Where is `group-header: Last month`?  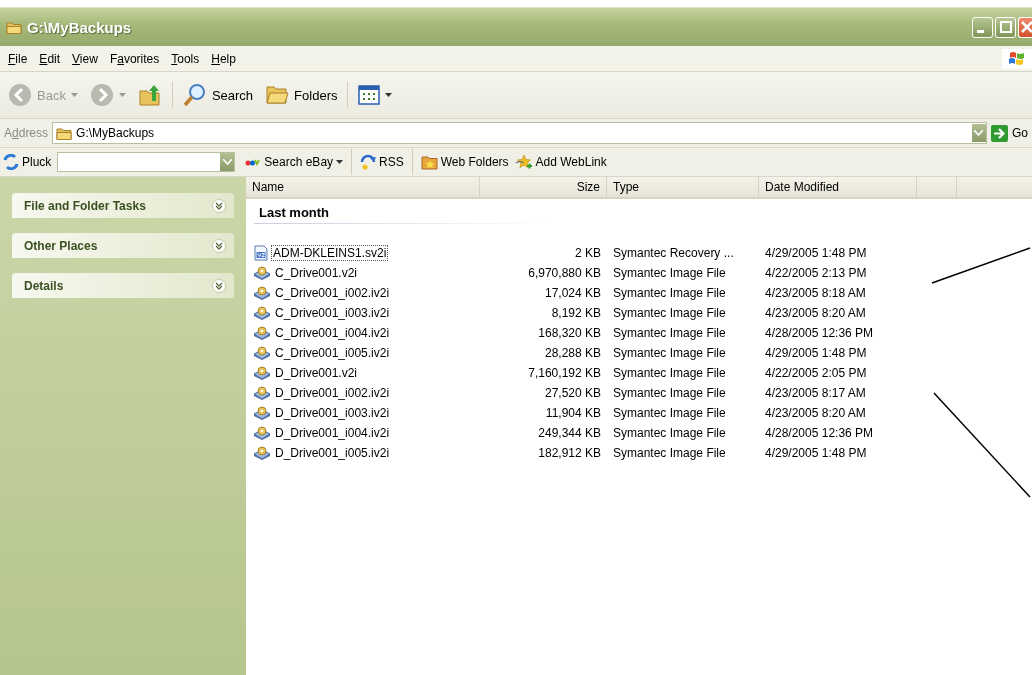
group-header: Last month is located at coordinates (294, 213).